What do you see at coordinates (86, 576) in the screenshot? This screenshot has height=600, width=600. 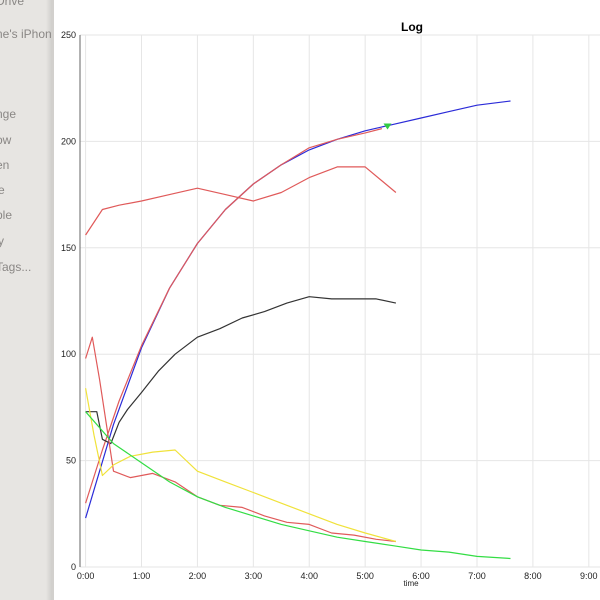 I see `x-tick-label: 0:00` at bounding box center [86, 576].